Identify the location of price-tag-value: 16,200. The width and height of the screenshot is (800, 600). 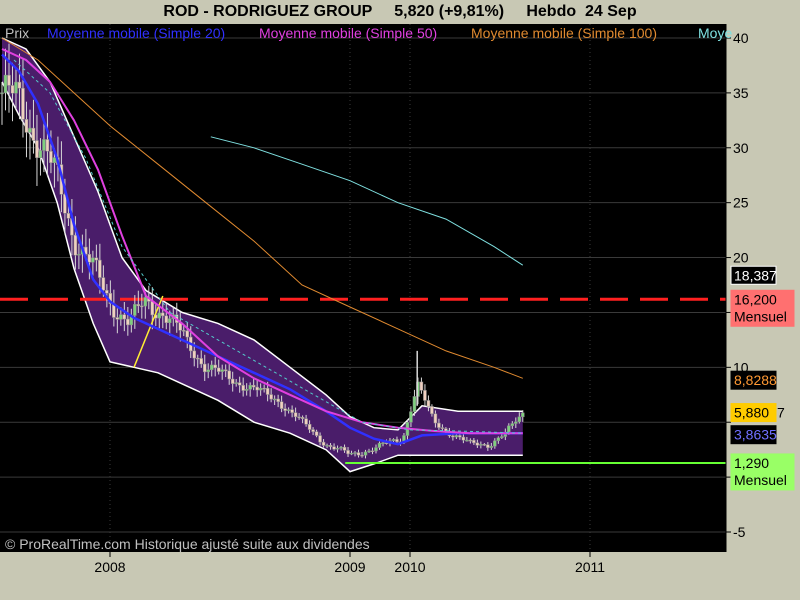
(755, 299).